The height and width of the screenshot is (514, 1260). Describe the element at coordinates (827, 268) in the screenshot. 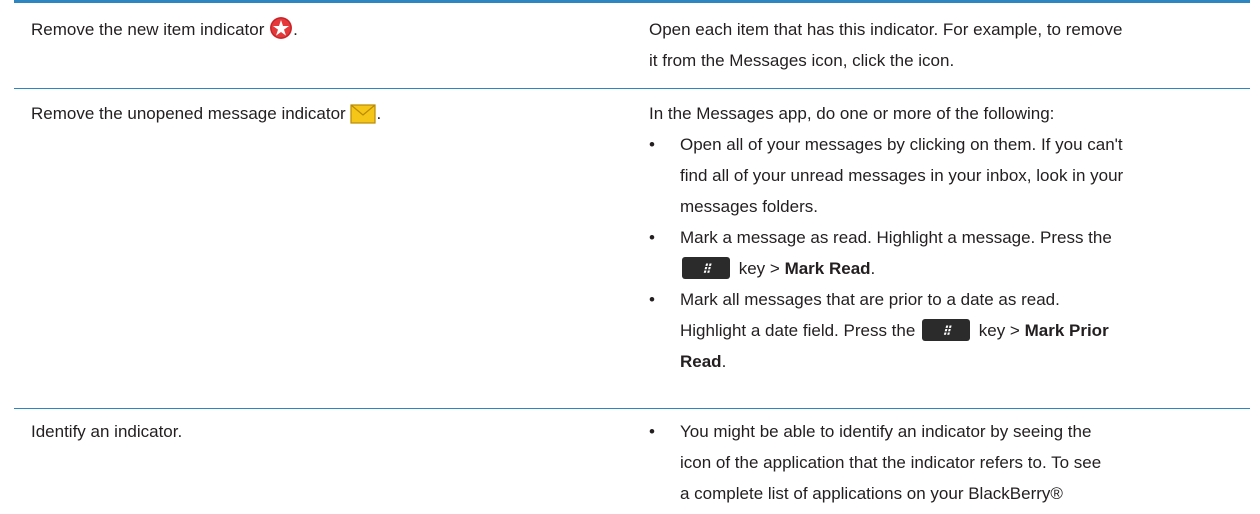

I see `menu-item-name: Mark Read` at that location.